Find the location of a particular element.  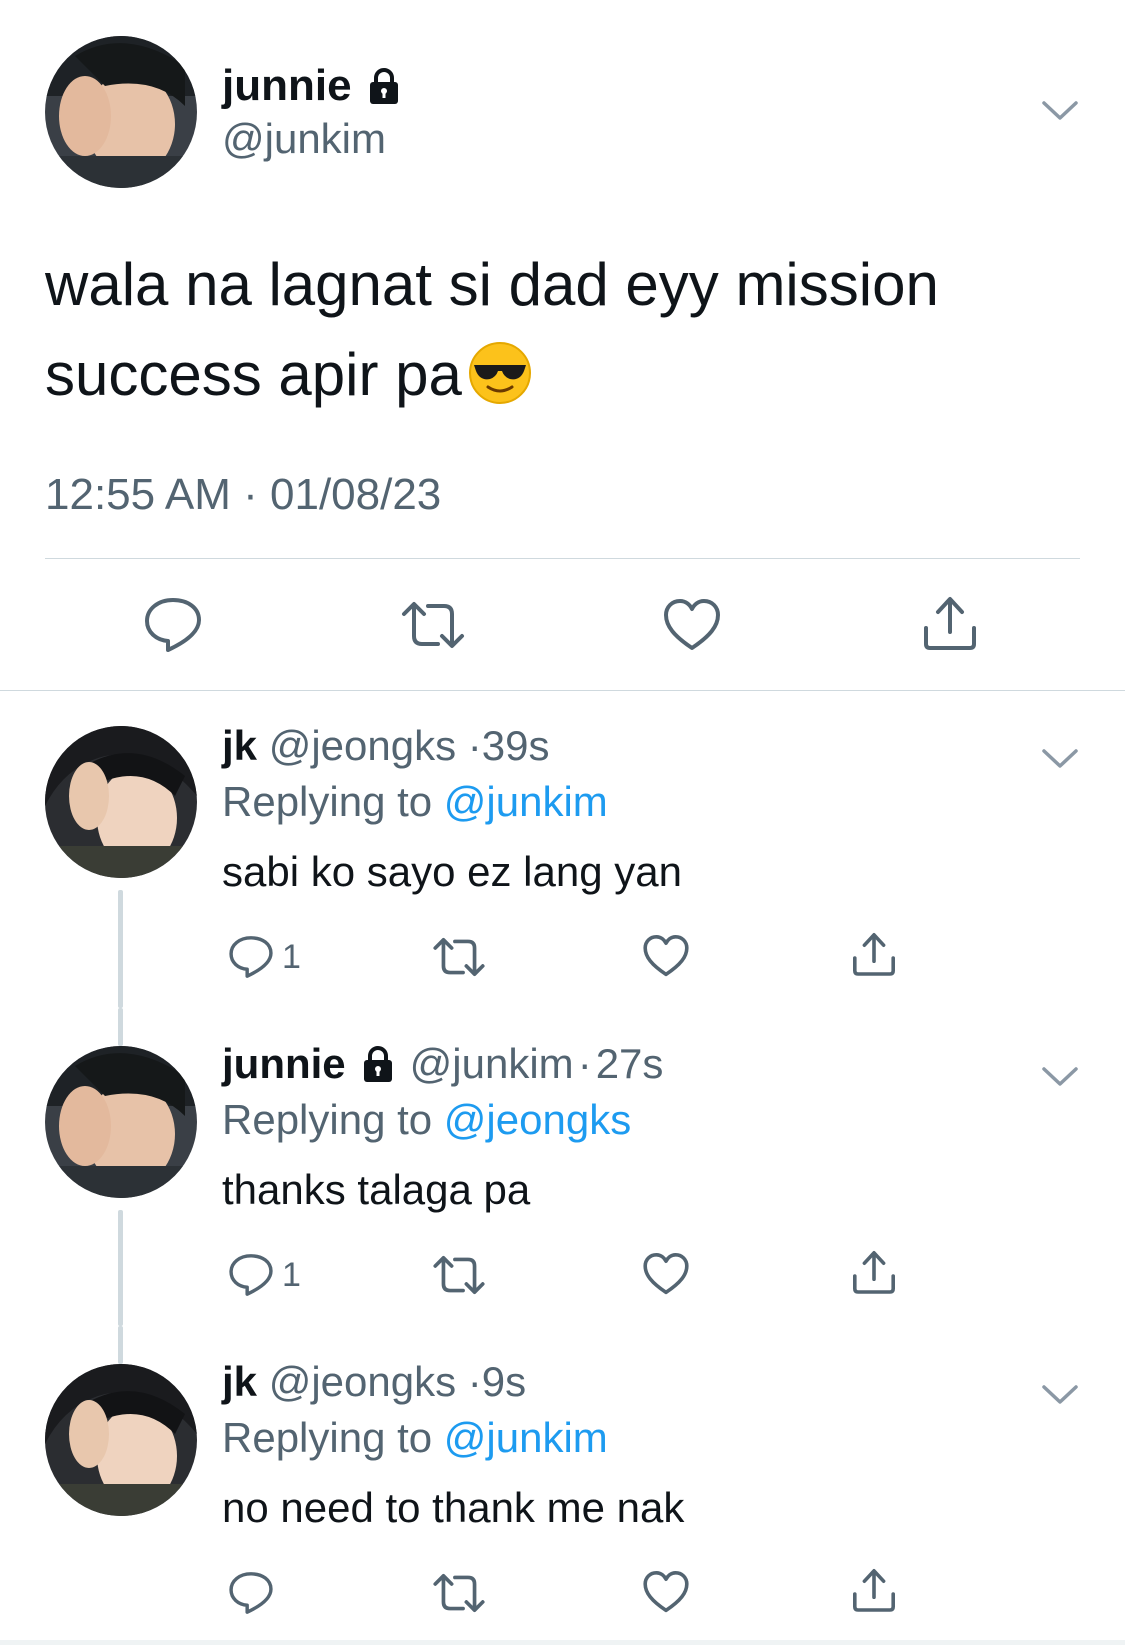

author-block: junnie @junkim is located at coordinates (313, 113).